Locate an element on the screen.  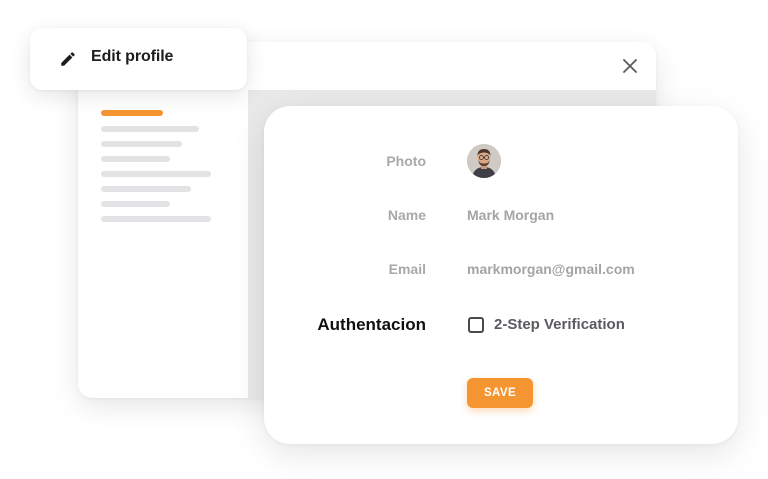
edit-profile-header: Edit profile is located at coordinates (138, 59).